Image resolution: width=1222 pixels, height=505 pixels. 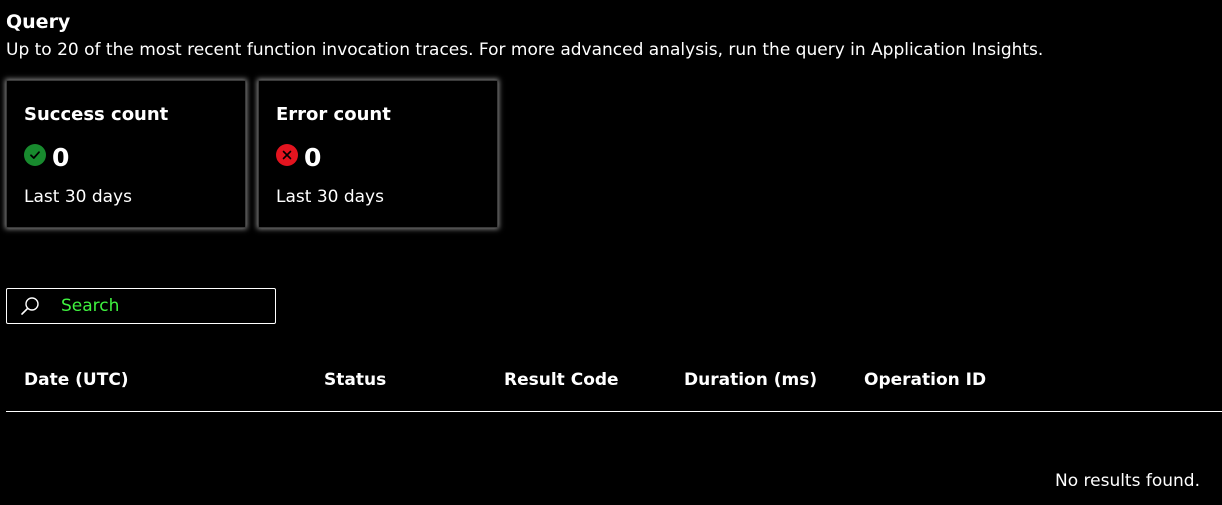 What do you see at coordinates (355, 380) in the screenshot?
I see `column-header-status: Status` at bounding box center [355, 380].